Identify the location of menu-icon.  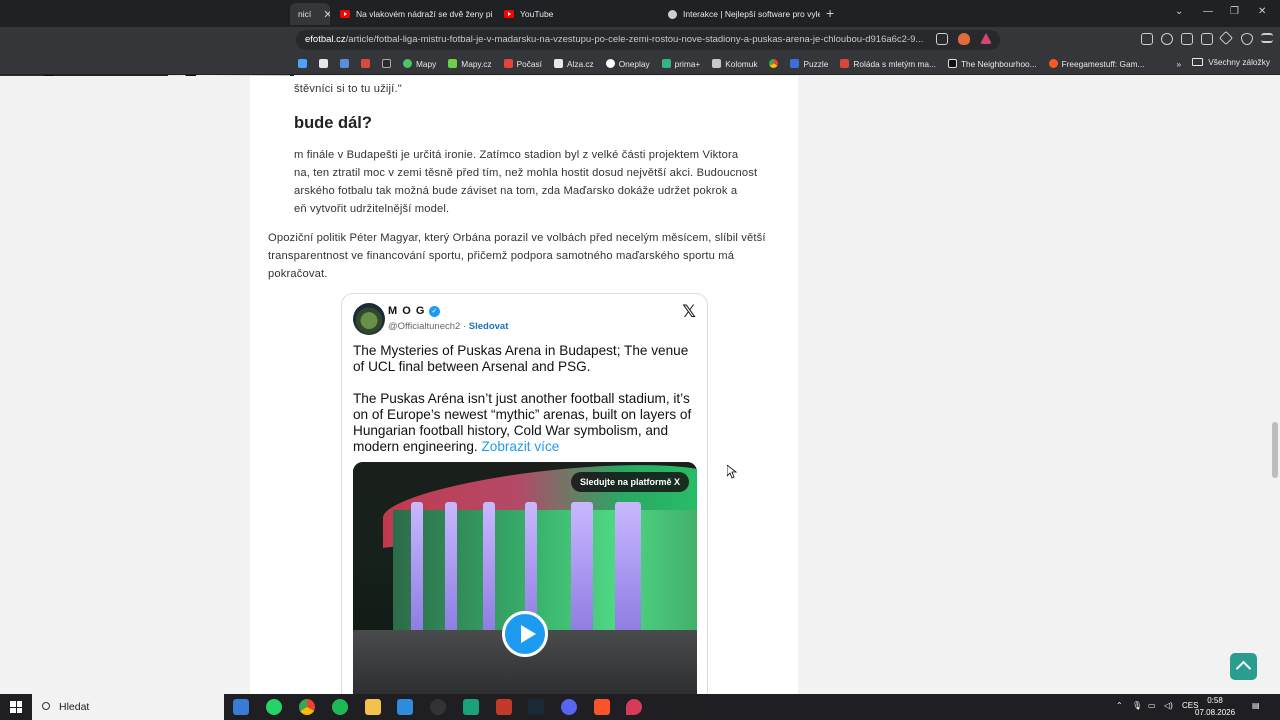
(1267, 38).